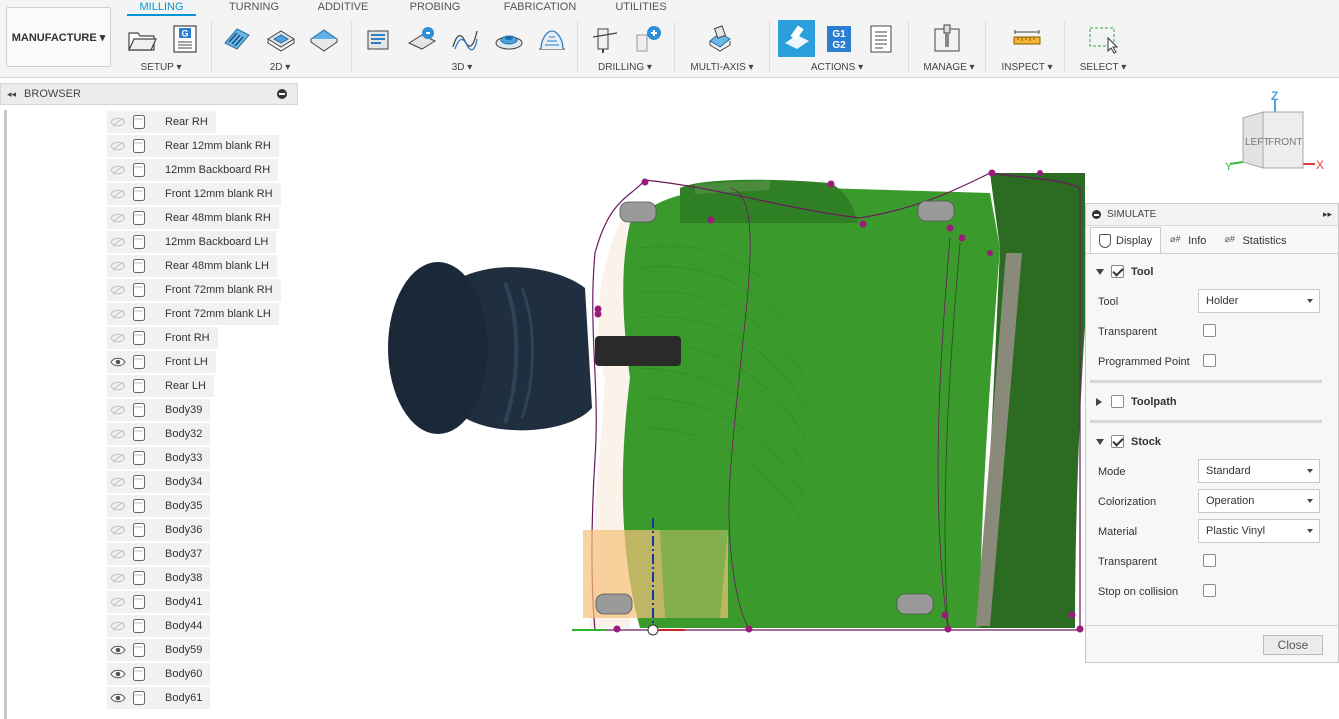 Image resolution: width=1339 pixels, height=719 pixels. I want to click on browser-item: Body35, so click(159, 506).